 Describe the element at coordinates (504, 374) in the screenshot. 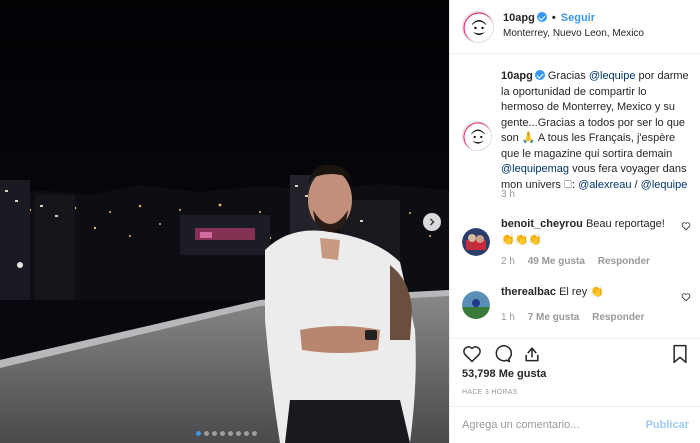

I see `likes-count: 53,798 Me gusta` at that location.